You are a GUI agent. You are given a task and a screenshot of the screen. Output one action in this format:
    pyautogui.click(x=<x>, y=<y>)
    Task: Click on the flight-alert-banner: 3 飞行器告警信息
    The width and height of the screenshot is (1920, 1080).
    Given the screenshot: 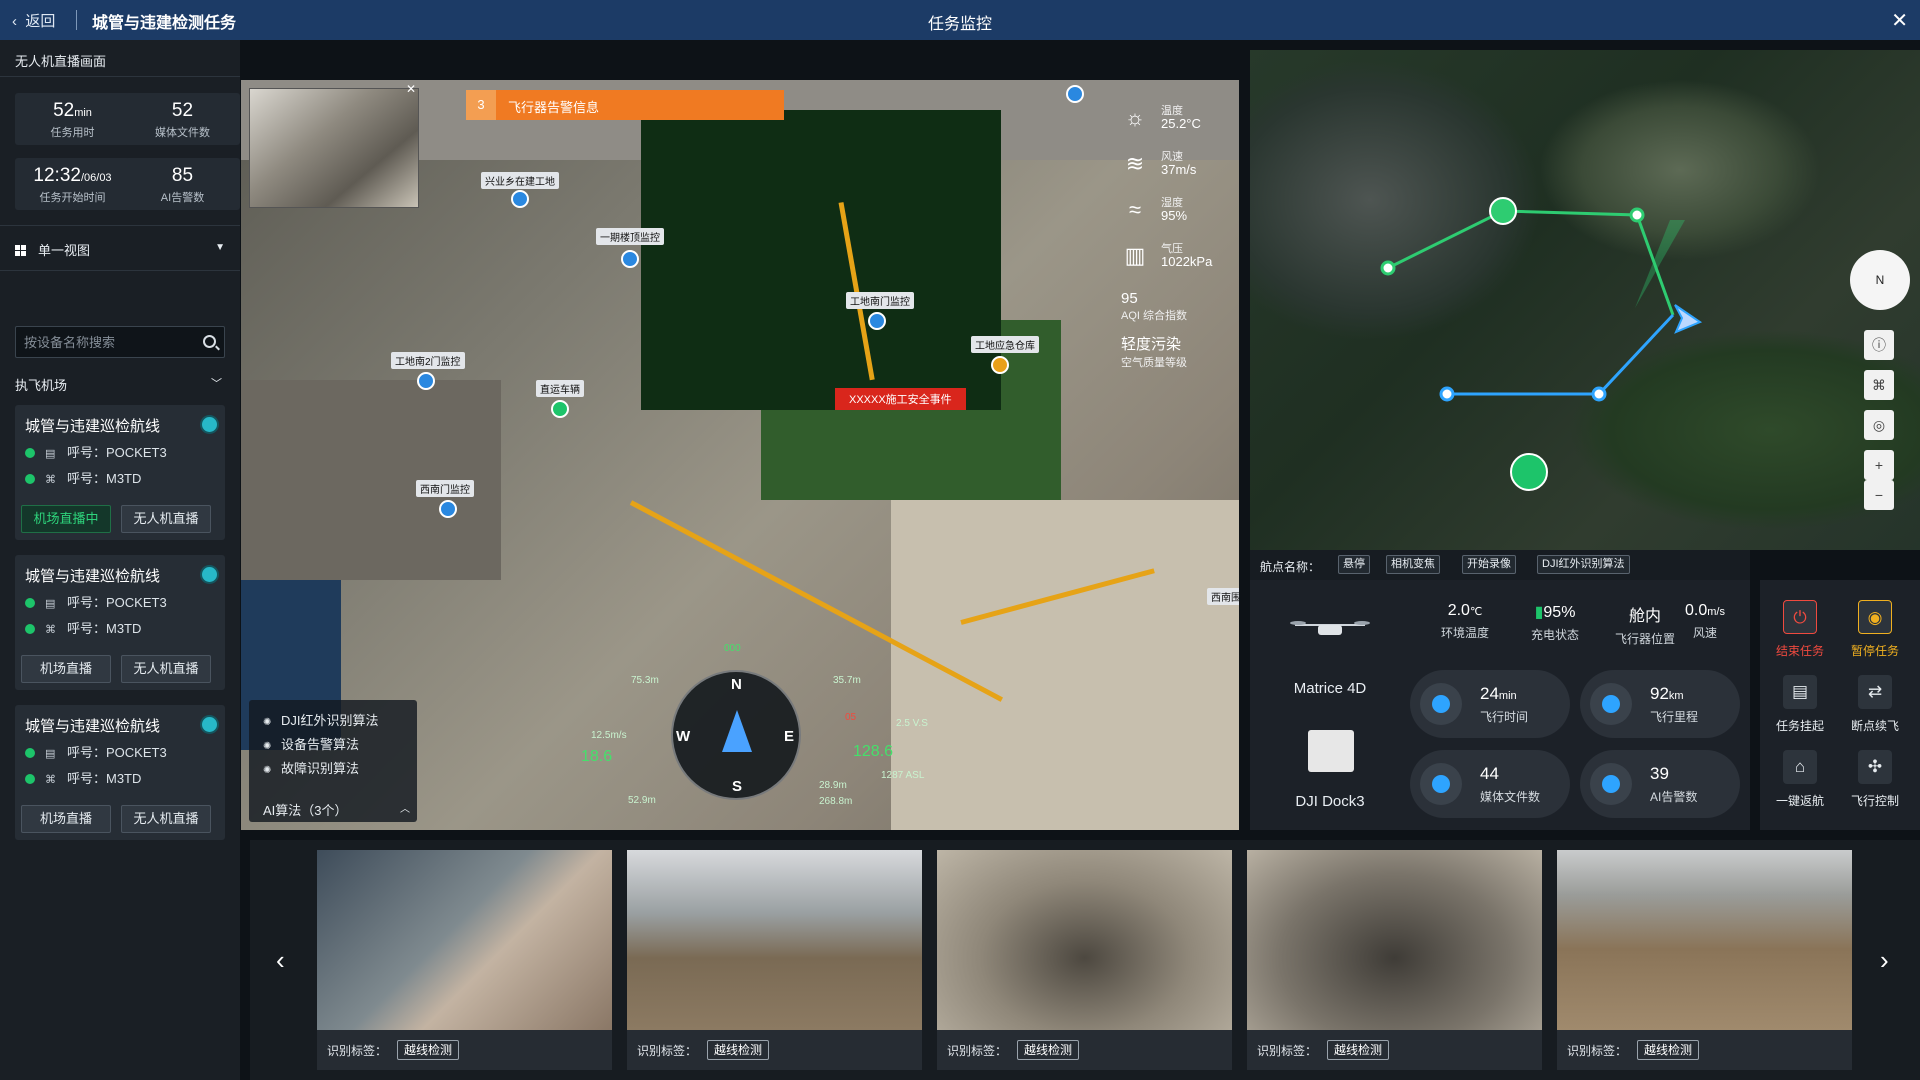 What is the action you would take?
    pyautogui.click(x=625, y=105)
    